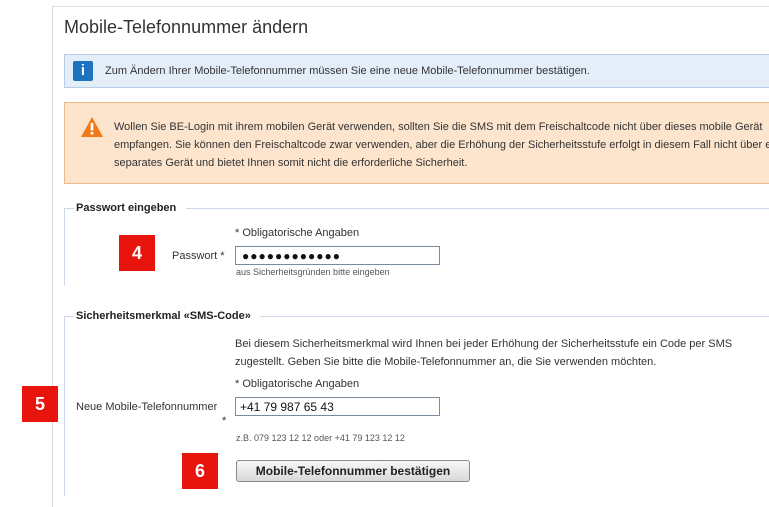 The width and height of the screenshot is (769, 507). I want to click on password-section-rule-left, so click(69, 208).